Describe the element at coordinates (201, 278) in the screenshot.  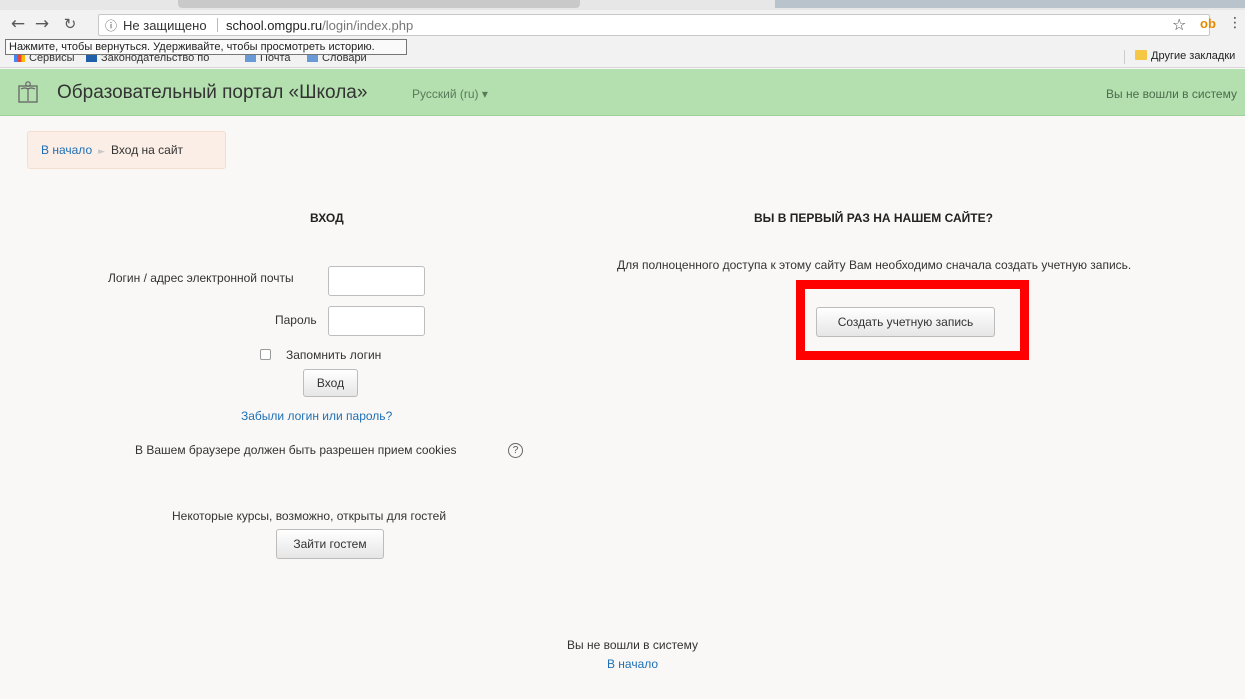
I see `username-label: Логин / адрес электронной почты` at that location.